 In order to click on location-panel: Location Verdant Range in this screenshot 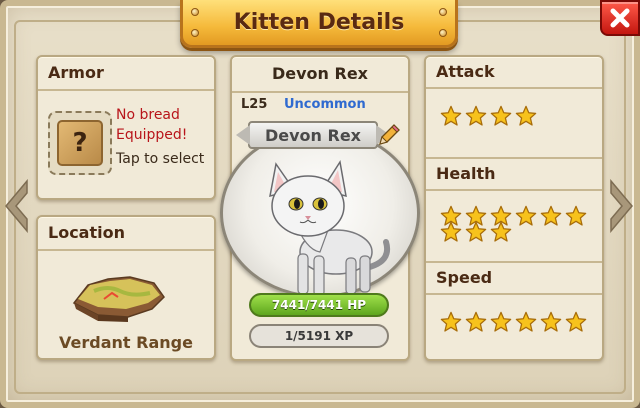, I will do `click(126, 287)`.